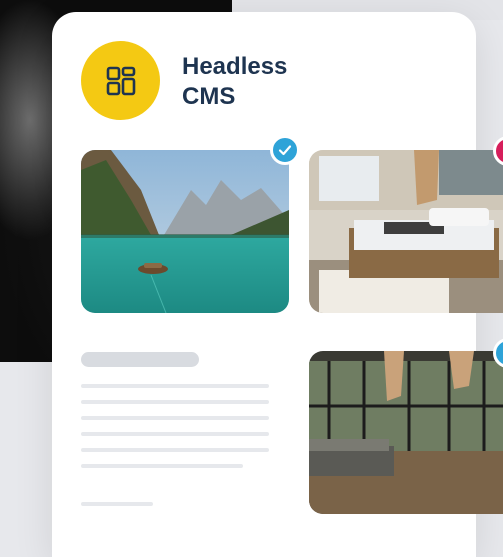 The width and height of the screenshot is (503, 557). Describe the element at coordinates (209, 96) in the screenshot. I see `title-line-2: CMS` at that location.